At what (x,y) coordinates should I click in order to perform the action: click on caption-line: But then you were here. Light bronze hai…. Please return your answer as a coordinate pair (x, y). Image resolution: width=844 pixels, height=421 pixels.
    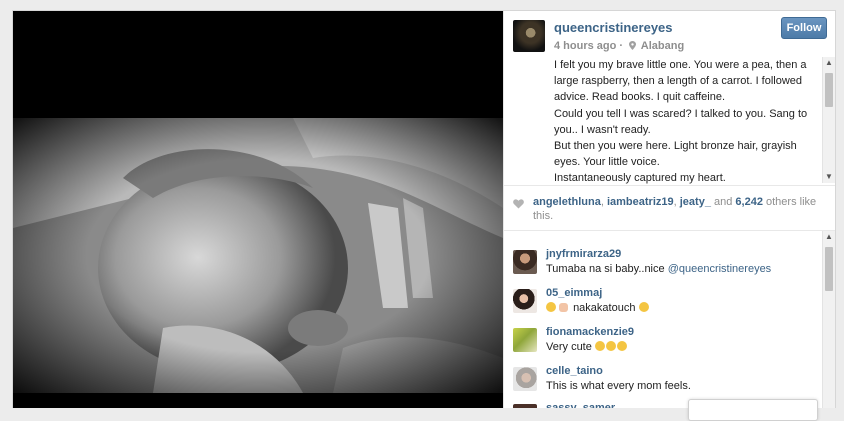
    Looking at the image, I should click on (675, 154).